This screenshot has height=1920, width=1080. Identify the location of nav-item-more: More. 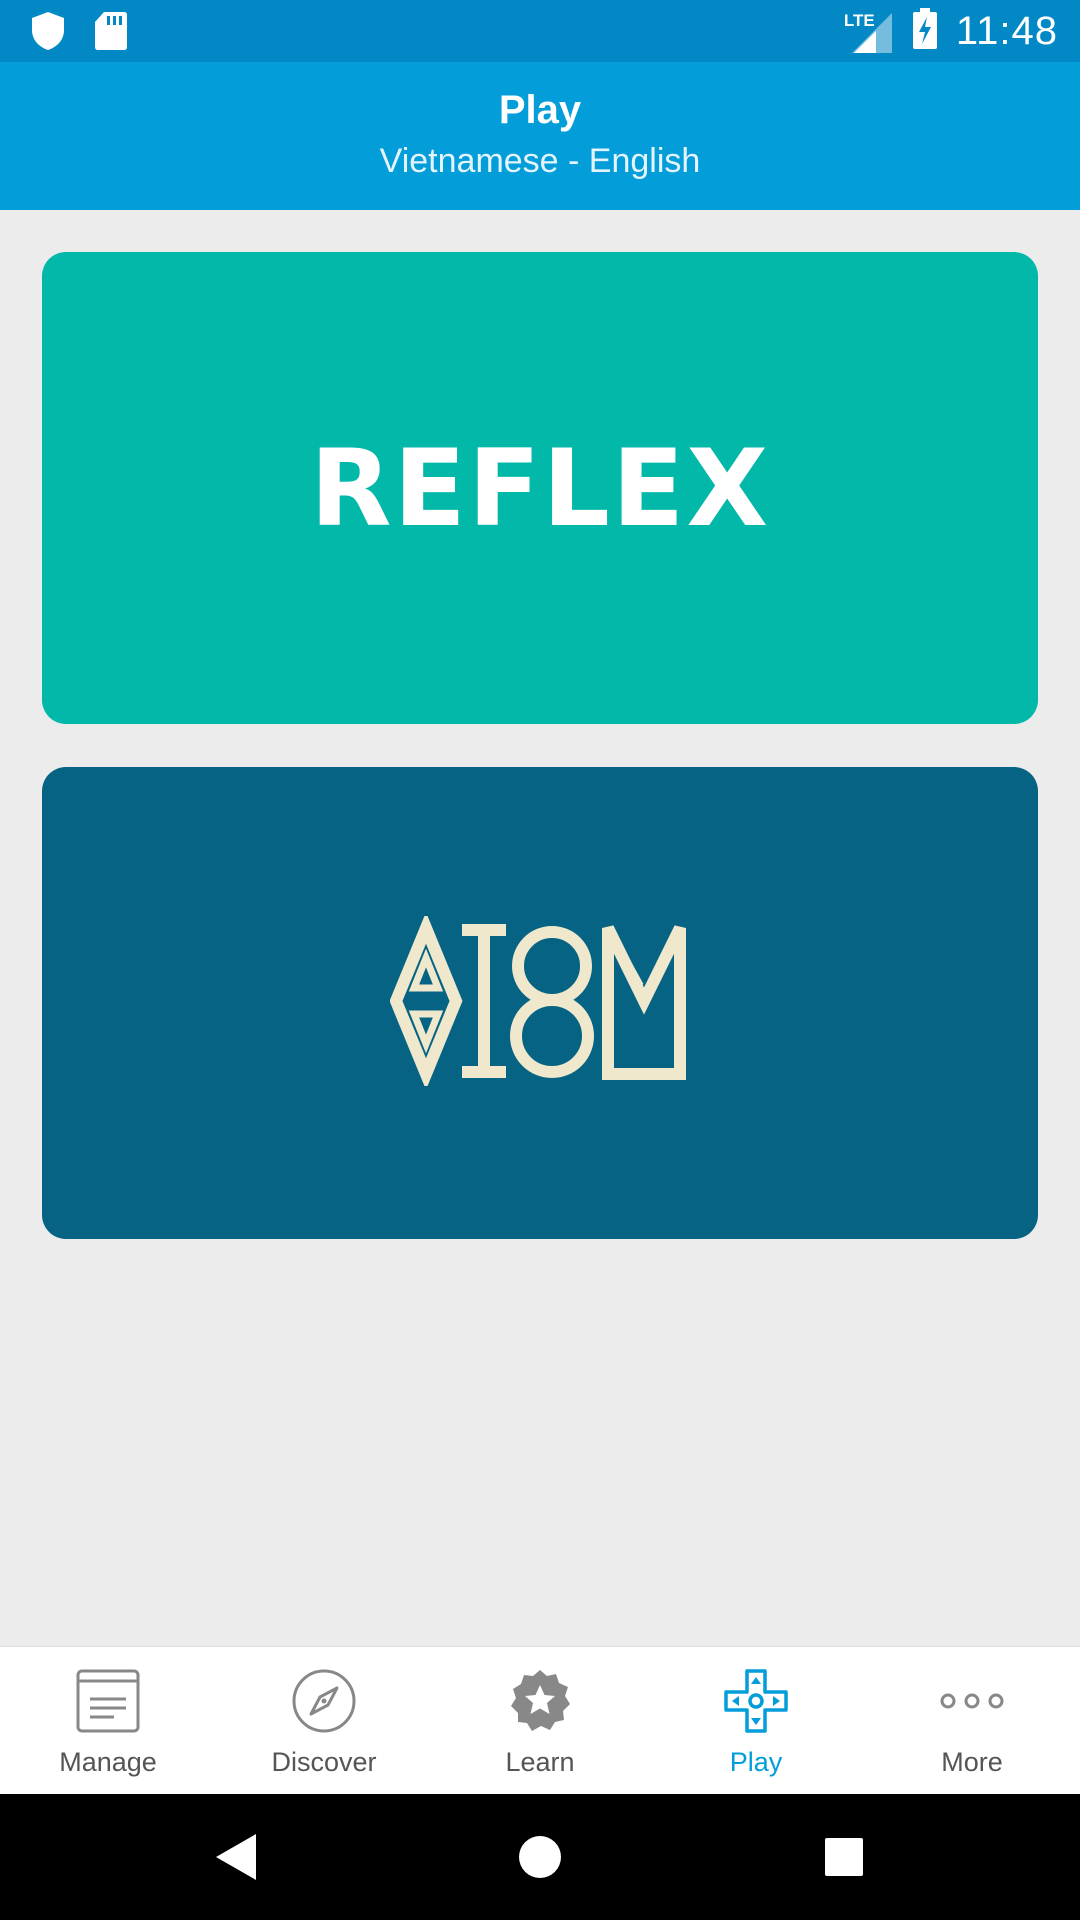
(972, 1721).